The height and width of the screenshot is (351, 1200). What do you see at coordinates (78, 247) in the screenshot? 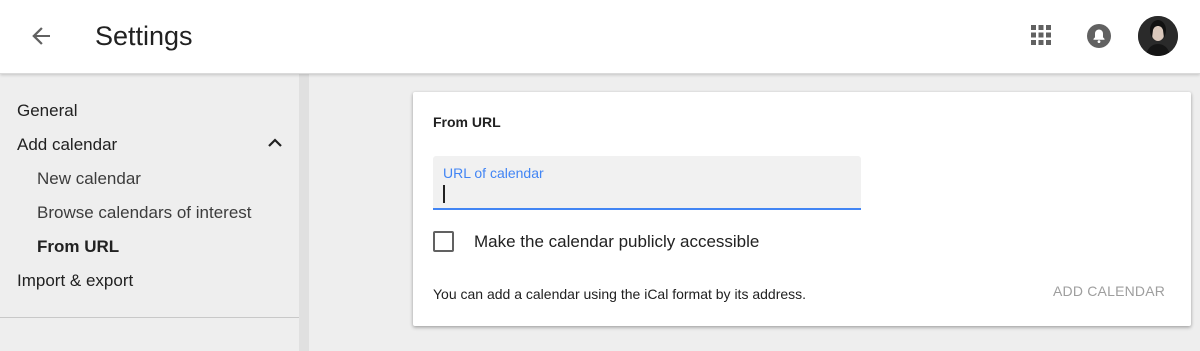
I see `sidebar-item-from-url: From URL` at bounding box center [78, 247].